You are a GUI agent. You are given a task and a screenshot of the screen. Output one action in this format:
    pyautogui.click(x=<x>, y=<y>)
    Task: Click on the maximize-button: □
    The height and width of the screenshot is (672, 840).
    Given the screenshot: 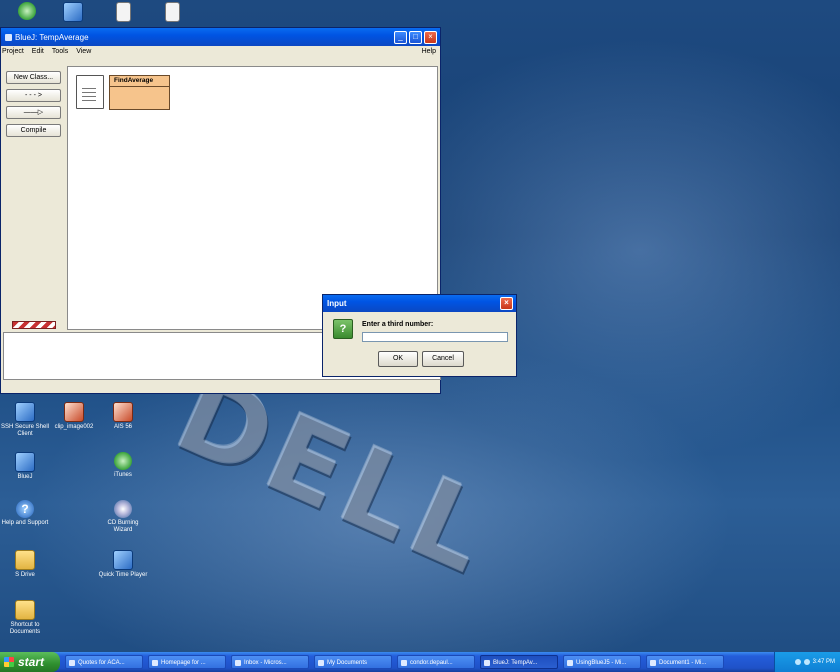 What is the action you would take?
    pyautogui.click(x=415, y=37)
    